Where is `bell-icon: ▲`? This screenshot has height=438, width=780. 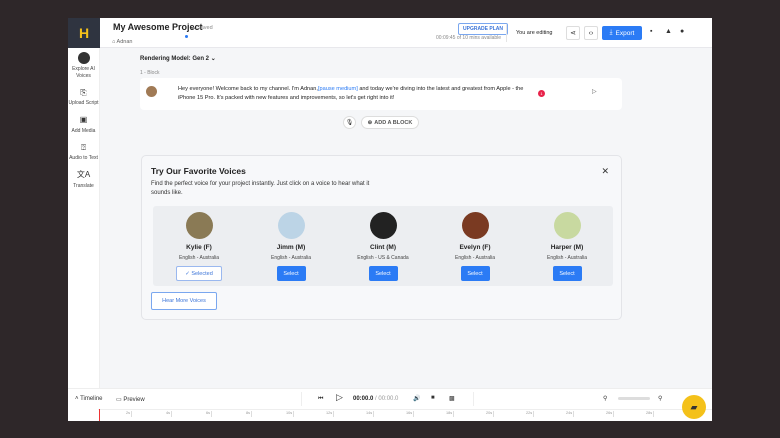 bell-icon: ▲ is located at coordinates (668, 31).